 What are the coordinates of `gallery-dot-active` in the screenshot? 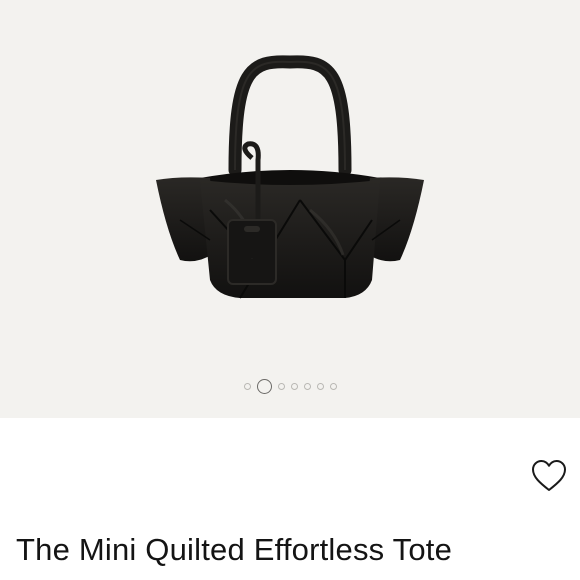 It's located at (264, 386).